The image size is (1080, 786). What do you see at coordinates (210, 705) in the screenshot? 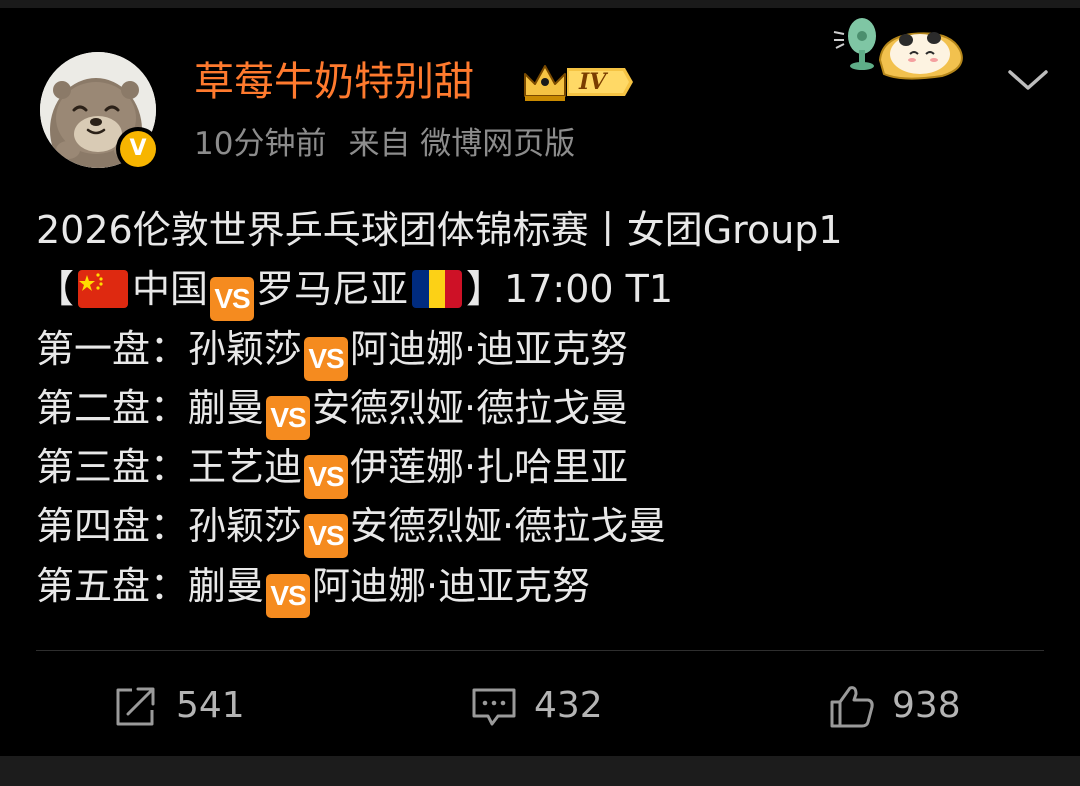
I see `repost-count: 541` at bounding box center [210, 705].